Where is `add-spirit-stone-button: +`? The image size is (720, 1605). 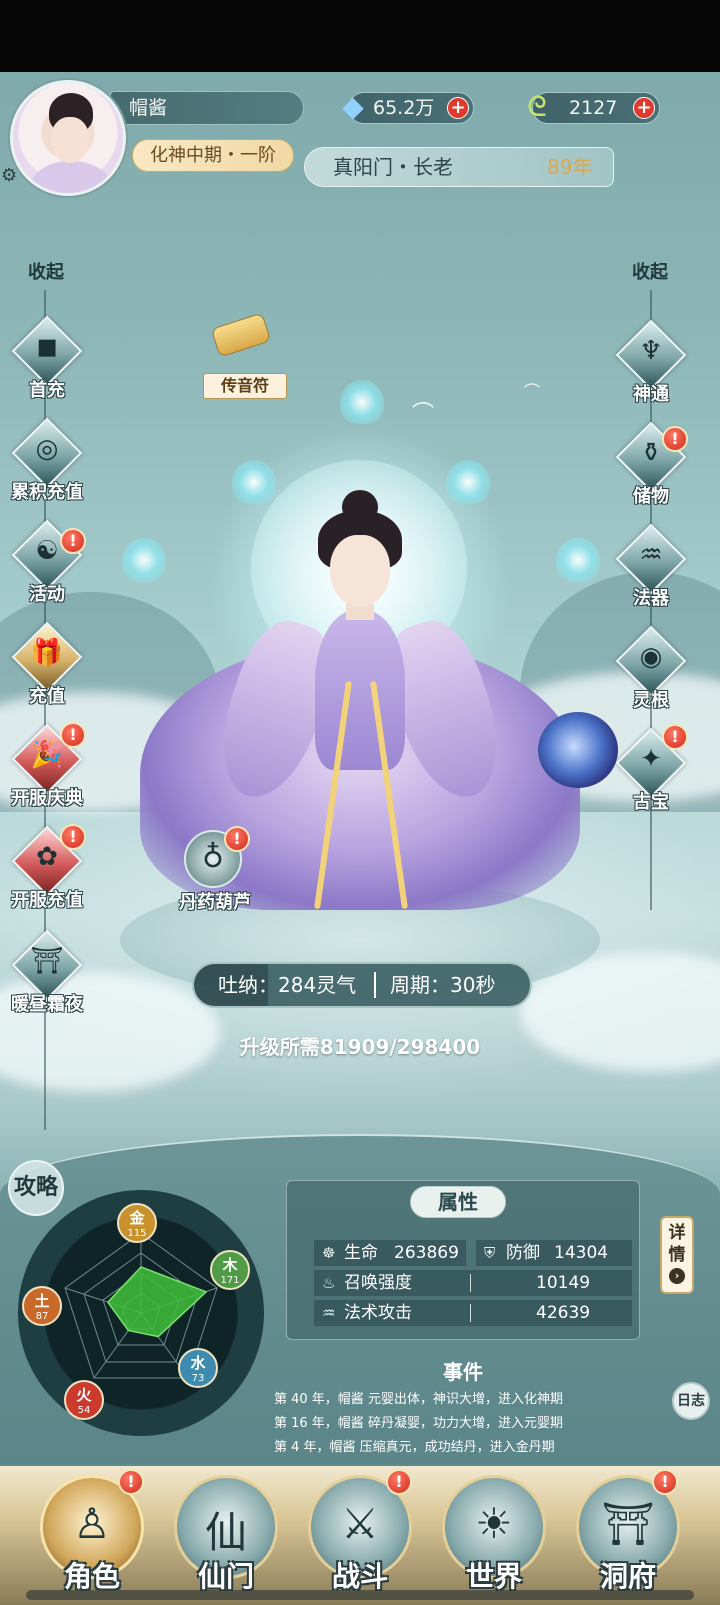
add-spirit-stone-button: + is located at coordinates (458, 108).